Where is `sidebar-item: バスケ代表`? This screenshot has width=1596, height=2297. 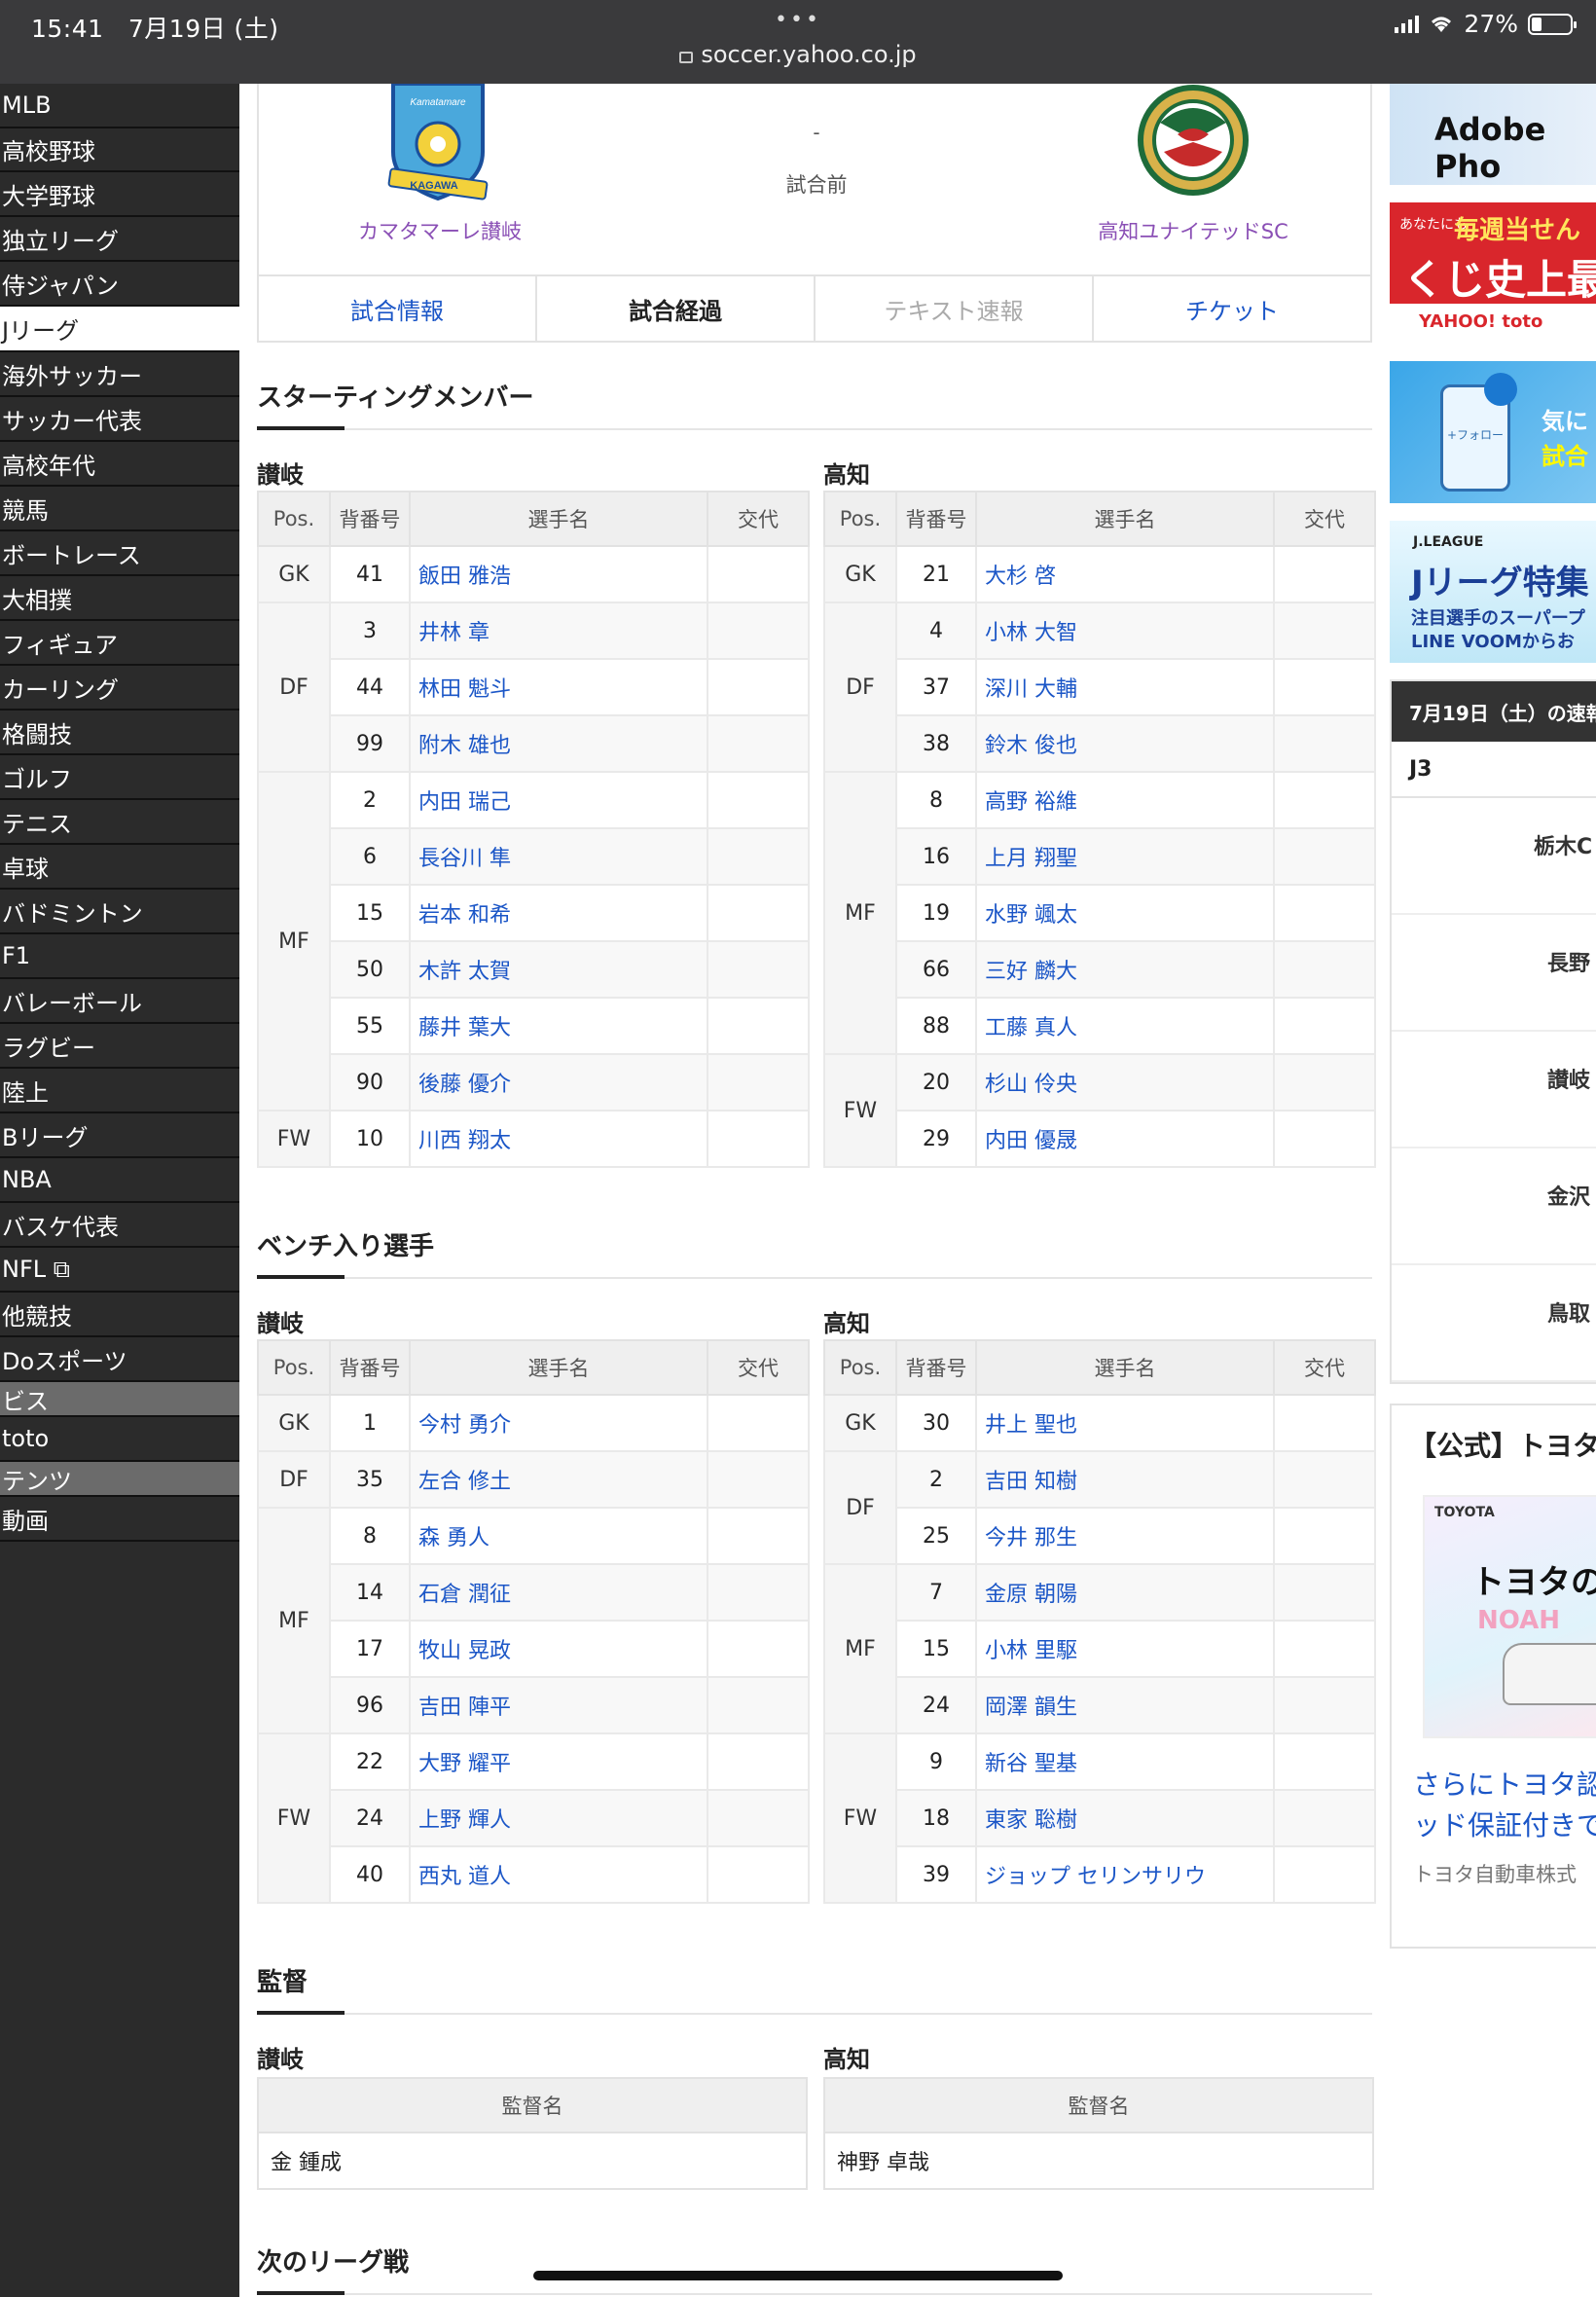 sidebar-item: バスケ代表 is located at coordinates (119, 1225).